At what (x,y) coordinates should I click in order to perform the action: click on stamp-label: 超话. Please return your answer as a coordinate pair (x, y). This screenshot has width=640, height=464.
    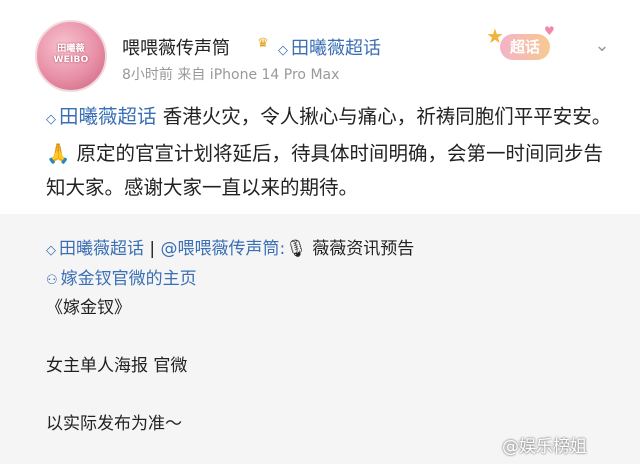
    Looking at the image, I should click on (525, 47).